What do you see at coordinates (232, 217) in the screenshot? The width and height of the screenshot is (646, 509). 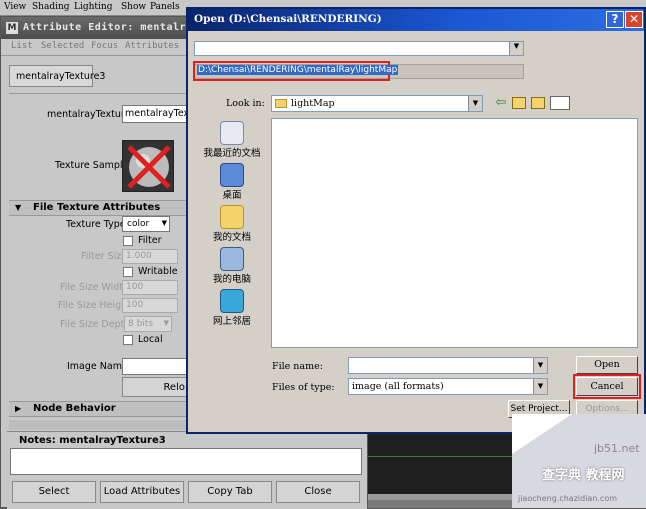 I see `my-documents-icon` at bounding box center [232, 217].